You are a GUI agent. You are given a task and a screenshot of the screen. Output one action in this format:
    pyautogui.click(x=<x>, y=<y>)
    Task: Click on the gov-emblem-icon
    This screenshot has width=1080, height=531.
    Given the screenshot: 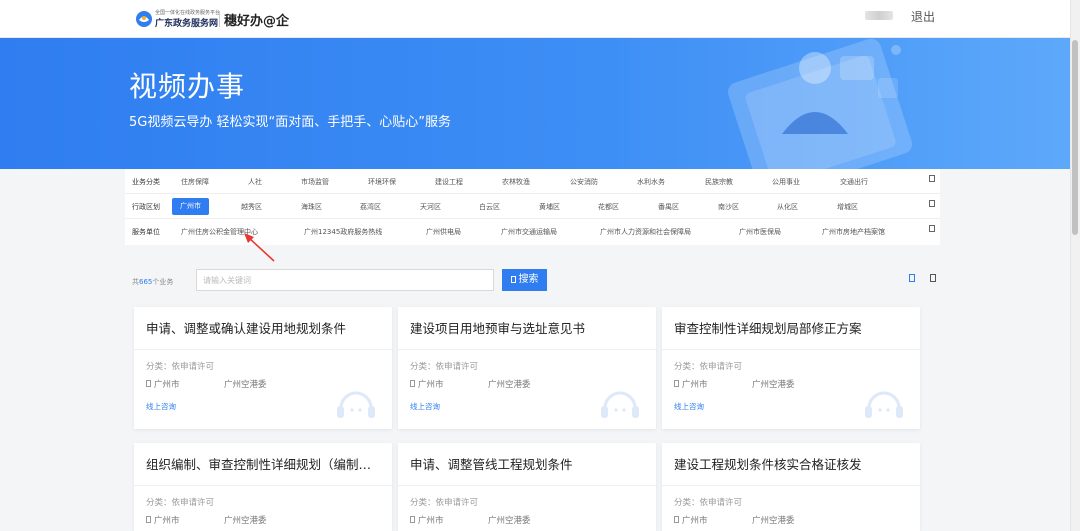 What is the action you would take?
    pyautogui.click(x=144, y=19)
    